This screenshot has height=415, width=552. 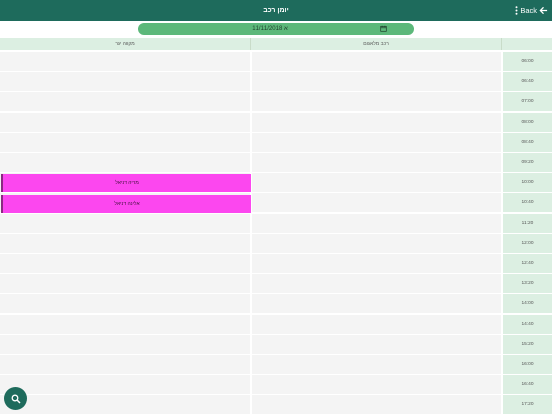 What do you see at coordinates (527, 324) in the screenshot?
I see `time-label: 14:40` at bounding box center [527, 324].